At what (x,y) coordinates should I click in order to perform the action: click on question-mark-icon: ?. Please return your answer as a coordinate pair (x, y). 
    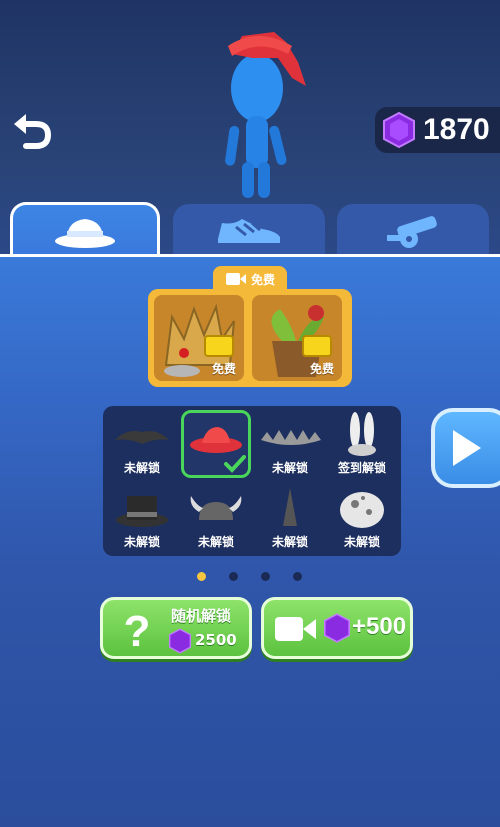
    Looking at the image, I should click on (137, 631).